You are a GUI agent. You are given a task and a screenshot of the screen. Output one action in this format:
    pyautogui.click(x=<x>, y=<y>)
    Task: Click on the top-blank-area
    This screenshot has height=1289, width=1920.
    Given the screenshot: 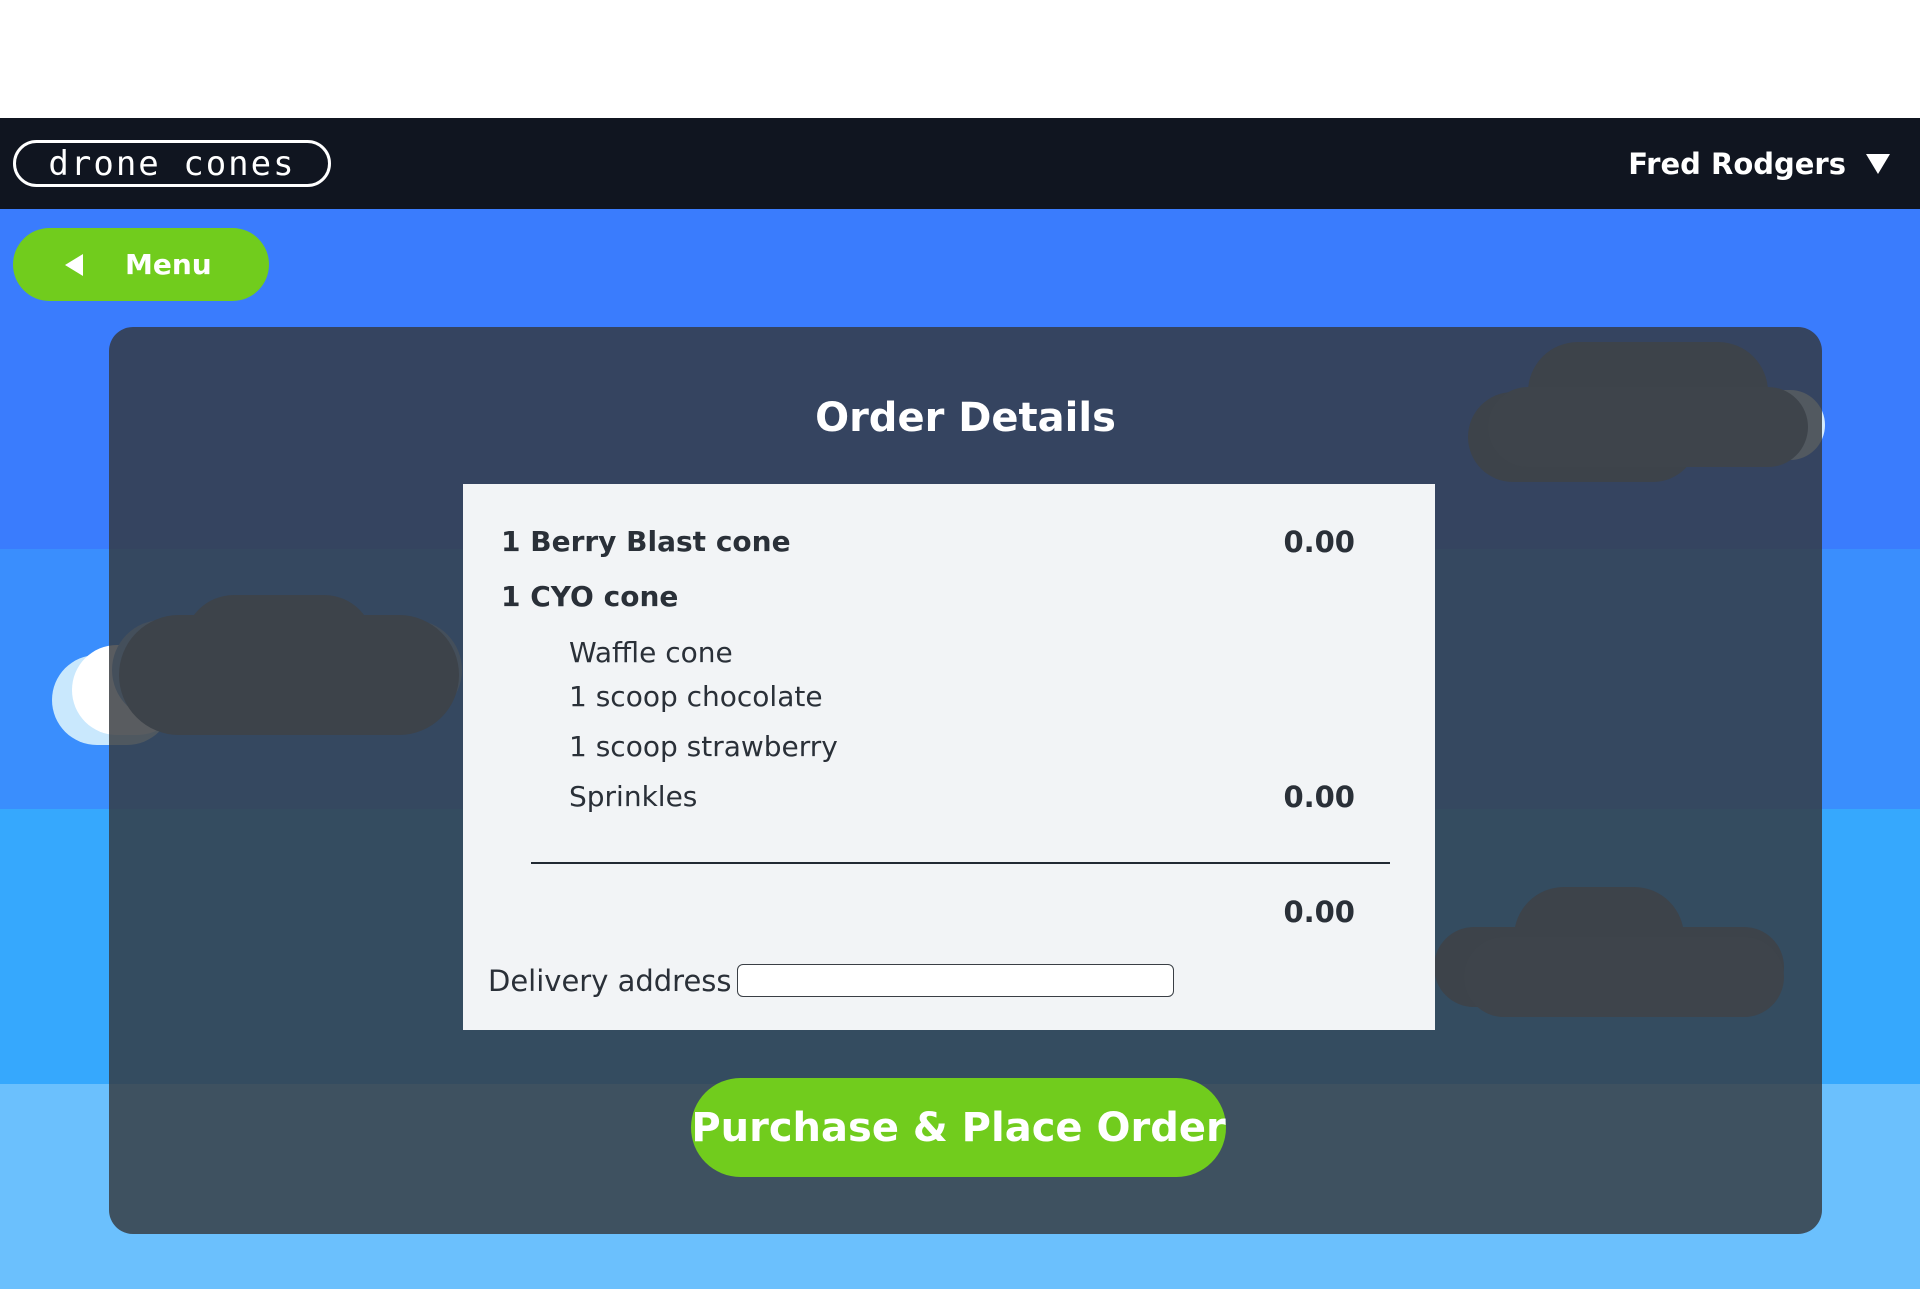 What is the action you would take?
    pyautogui.click(x=960, y=59)
    